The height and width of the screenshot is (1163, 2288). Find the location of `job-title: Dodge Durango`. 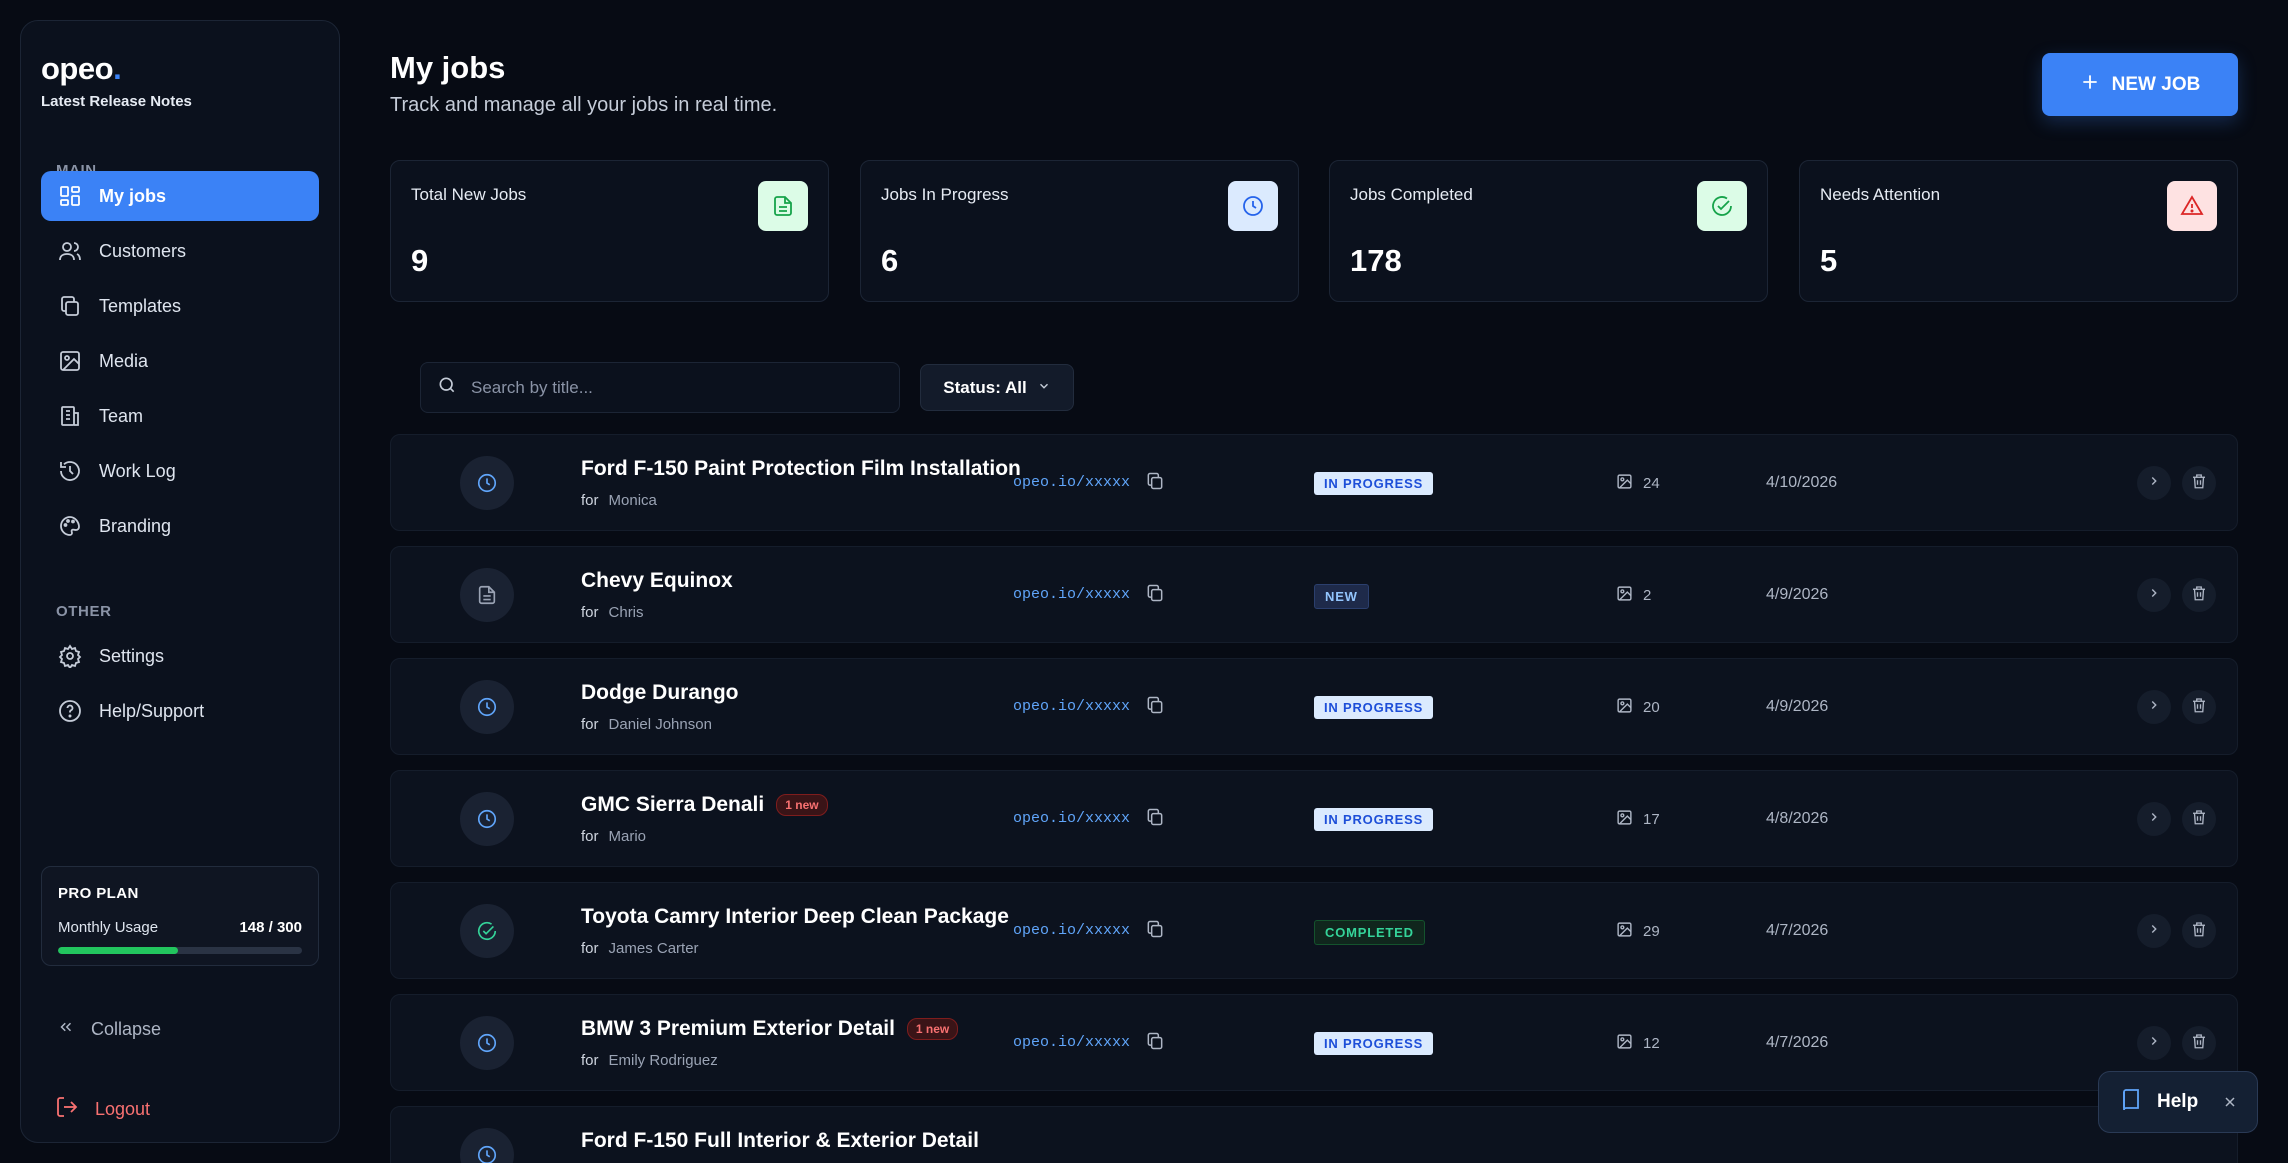

job-title: Dodge Durango is located at coordinates (660, 692).